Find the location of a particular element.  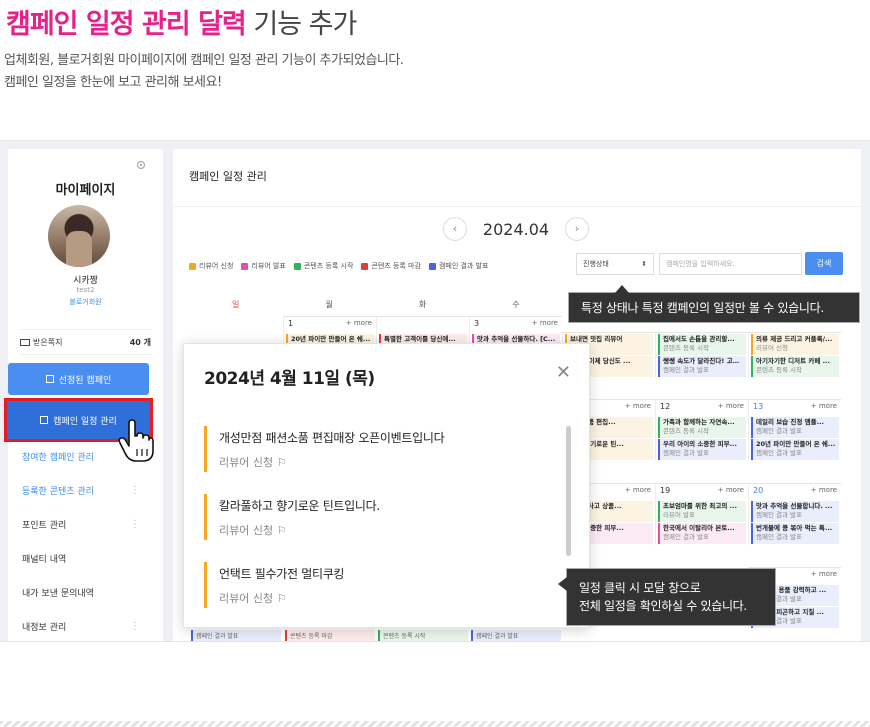

calendar-icon is located at coordinates (44, 420).